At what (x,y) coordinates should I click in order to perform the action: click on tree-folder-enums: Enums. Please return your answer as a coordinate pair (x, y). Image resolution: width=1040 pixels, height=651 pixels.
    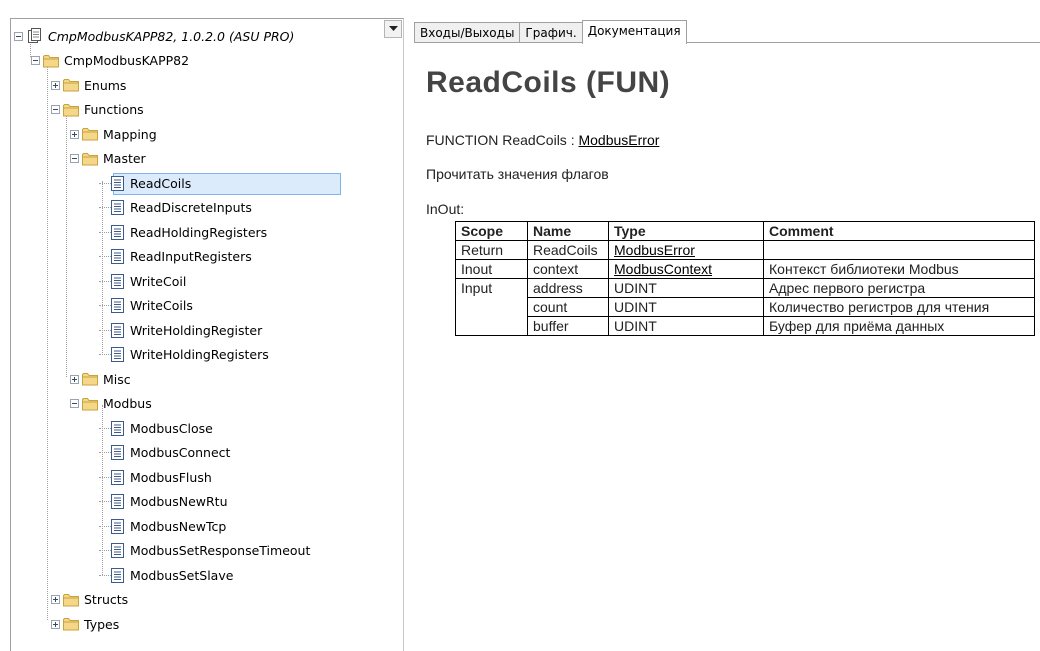
    Looking at the image, I should click on (88, 85).